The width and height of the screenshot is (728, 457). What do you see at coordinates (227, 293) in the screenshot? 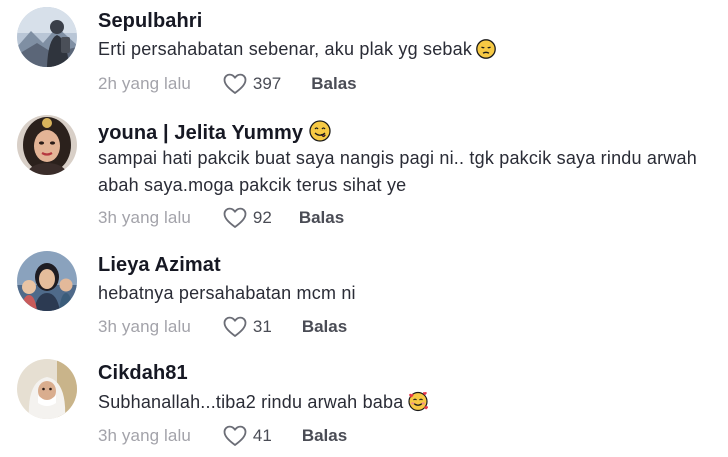
I see `comment-text-body: hebatnya persahabatan mcm ni` at bounding box center [227, 293].